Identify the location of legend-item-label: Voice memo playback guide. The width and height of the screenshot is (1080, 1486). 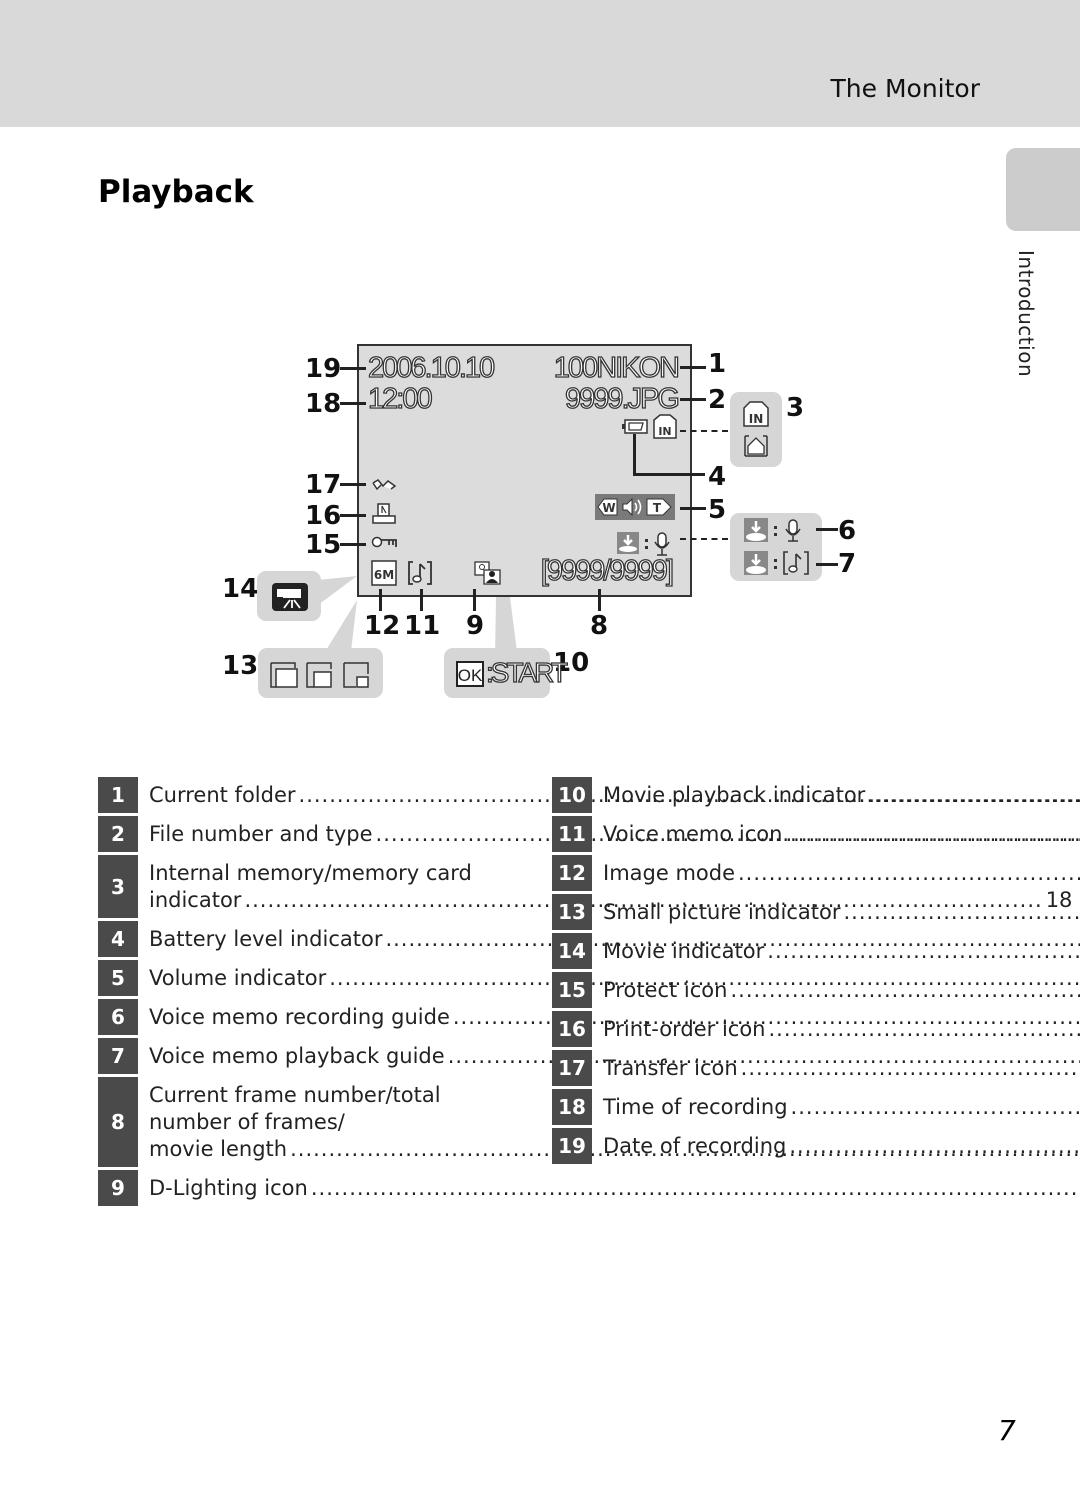
(297, 1056).